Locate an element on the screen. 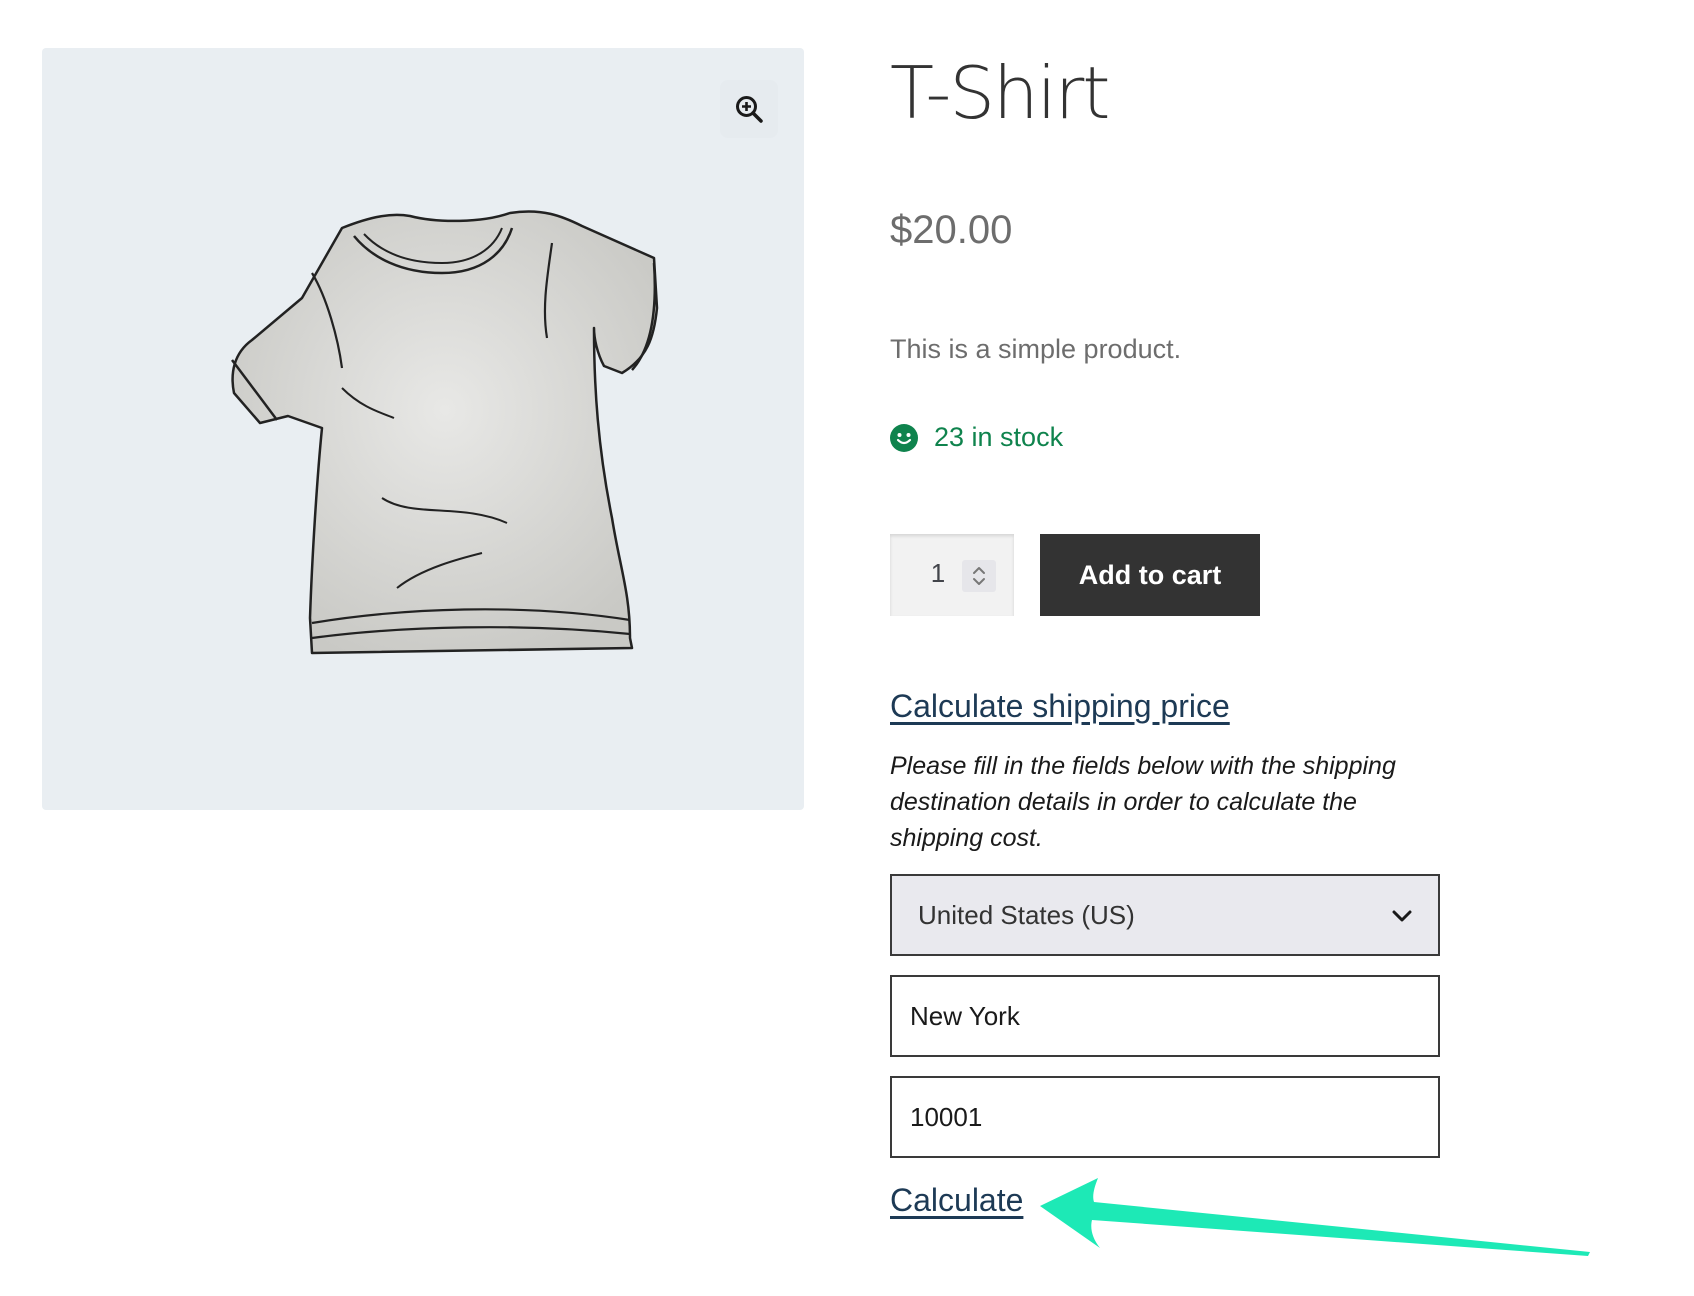  product-title: T-Shirt is located at coordinates (1000, 93).